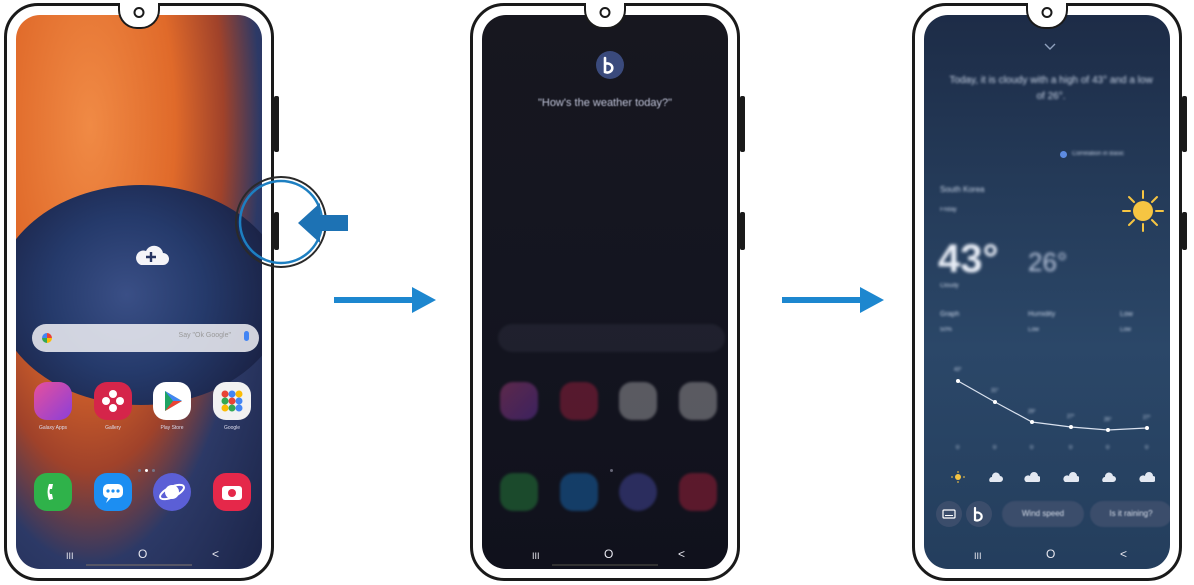 The height and width of the screenshot is (585, 1194). Describe the element at coordinates (47, 338) in the screenshot. I see `google-icon` at that location.